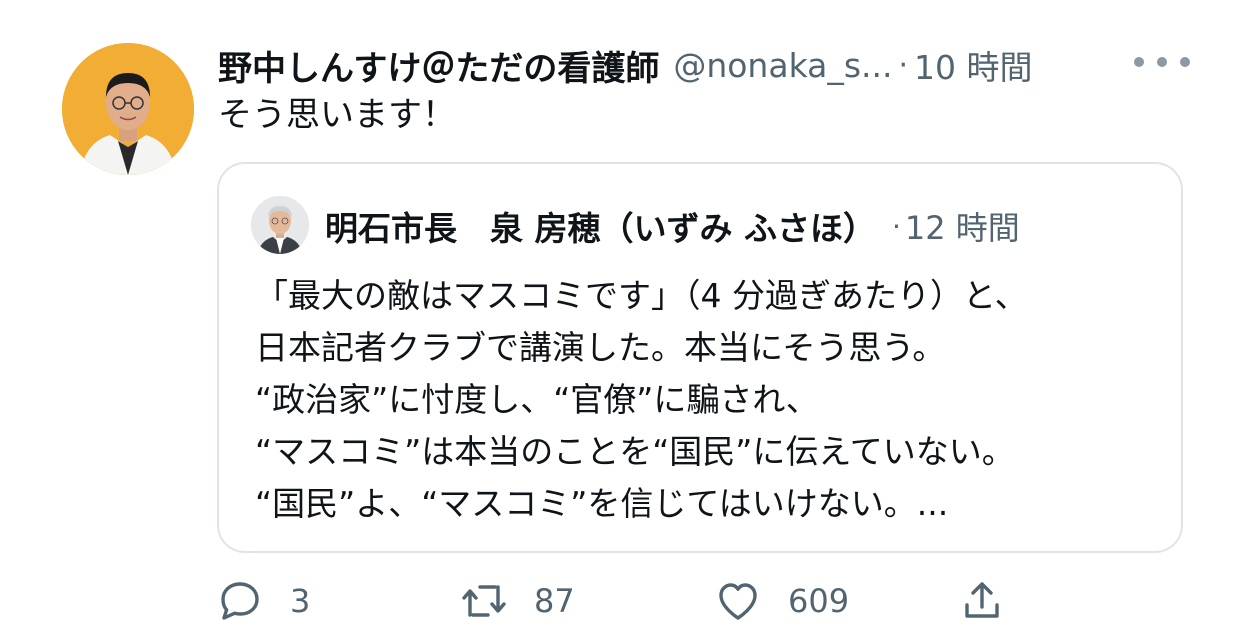  Describe the element at coordinates (738, 601) in the screenshot. I see `heart-icon` at that location.